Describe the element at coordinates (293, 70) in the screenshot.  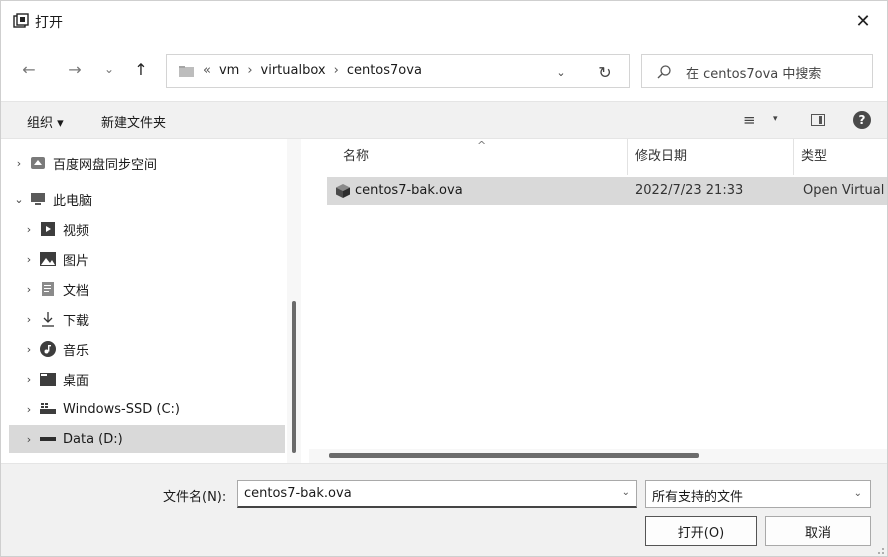
I see `breadcrumb-segment-virtualbox: virtualbox` at that location.